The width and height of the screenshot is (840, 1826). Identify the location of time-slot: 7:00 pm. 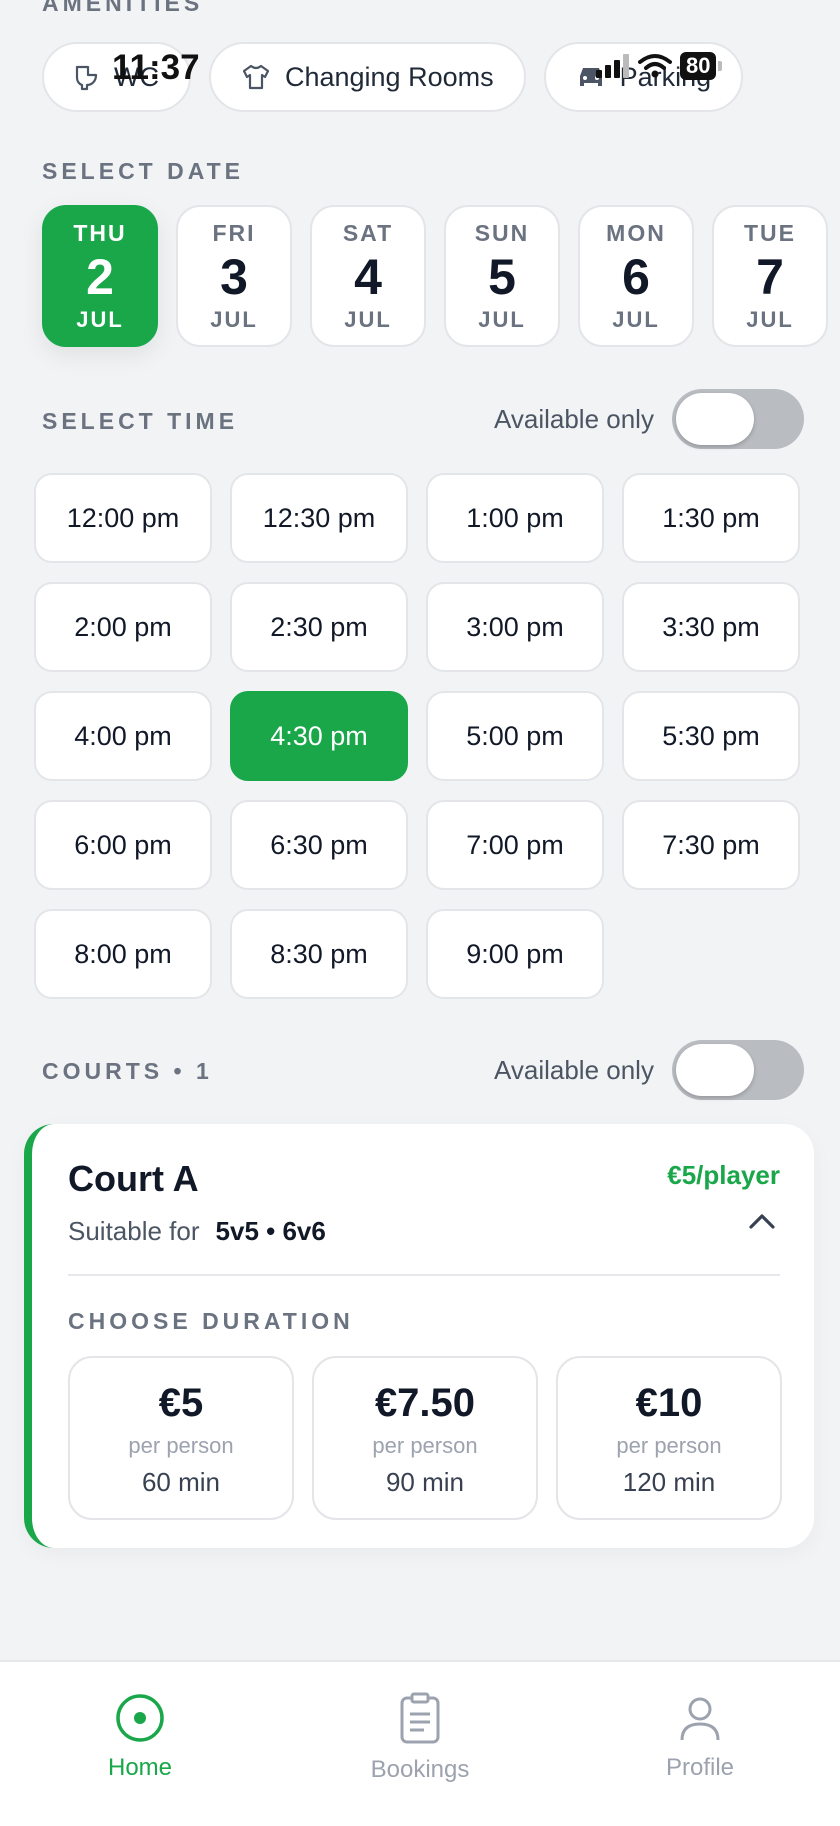
(515, 845).